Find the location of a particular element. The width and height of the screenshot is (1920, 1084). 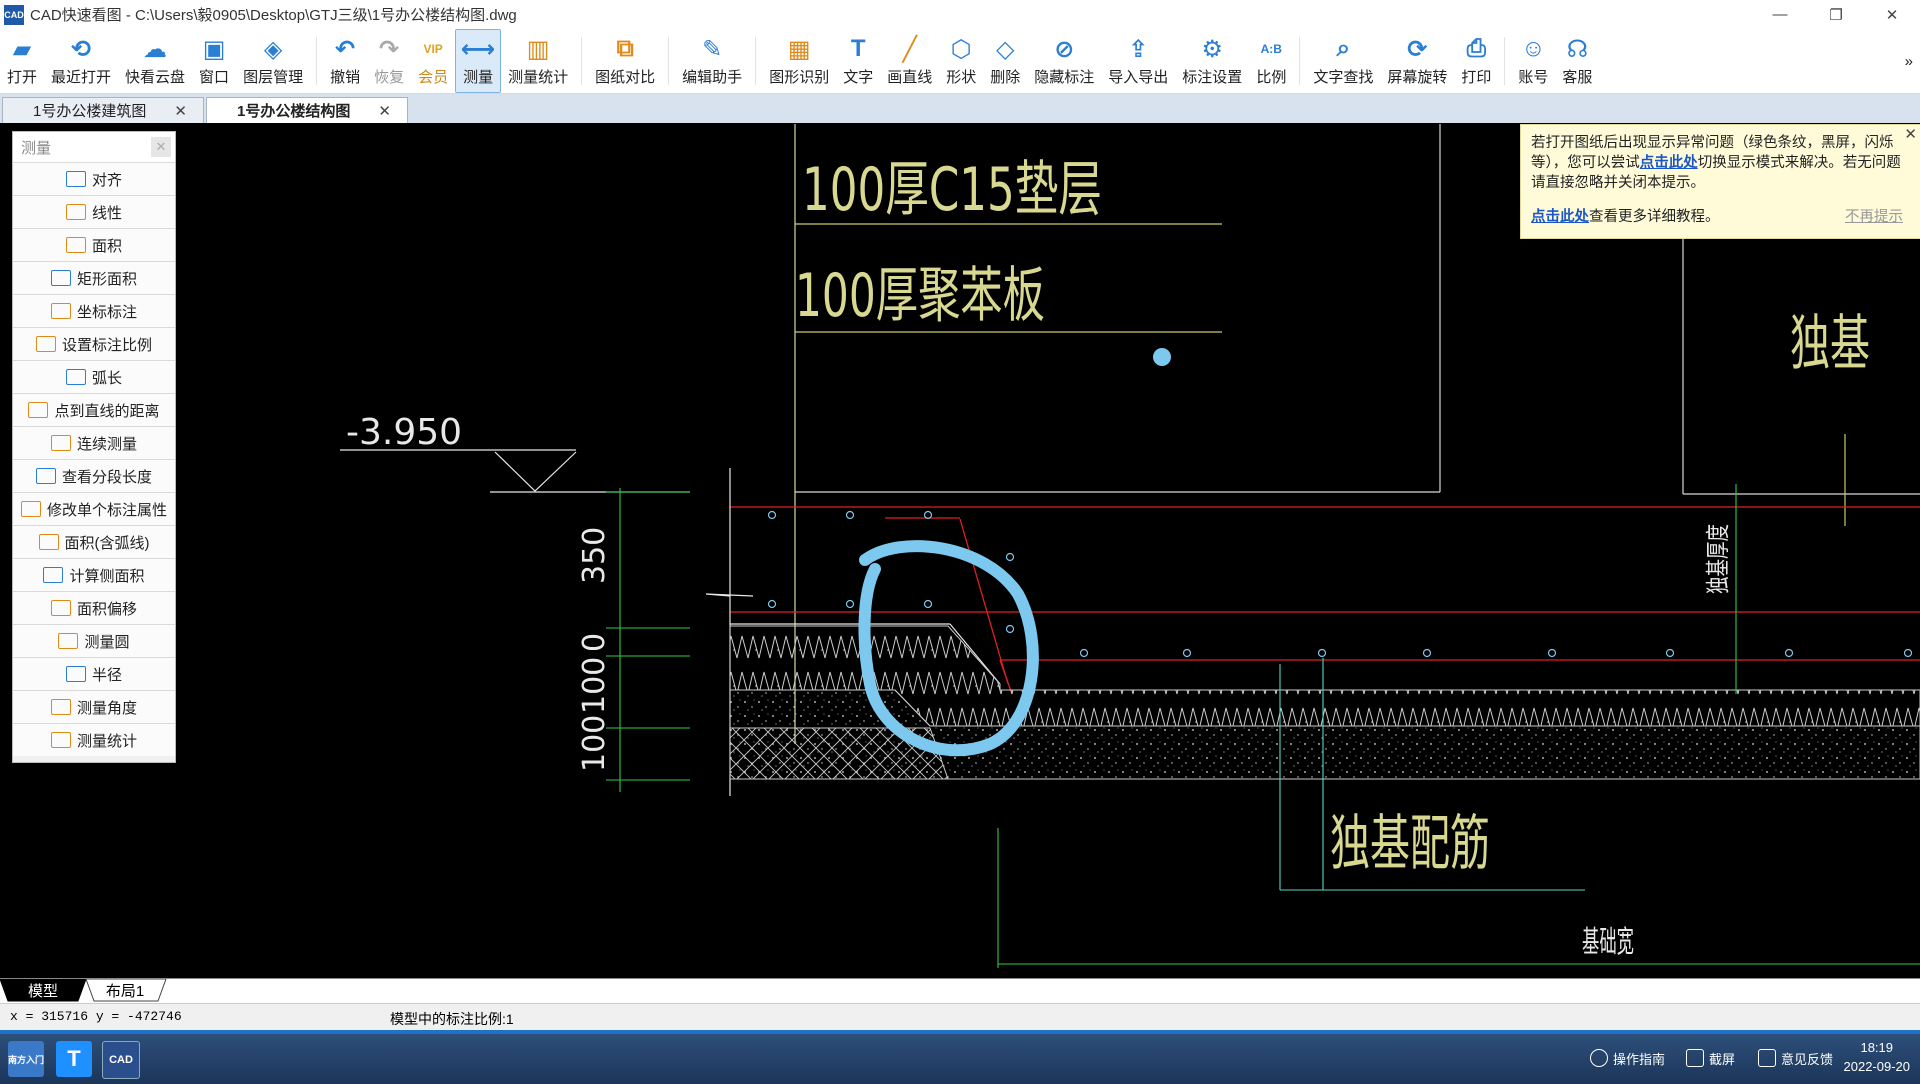

measure-tool-item: 查看分段长度 is located at coordinates (94, 475).